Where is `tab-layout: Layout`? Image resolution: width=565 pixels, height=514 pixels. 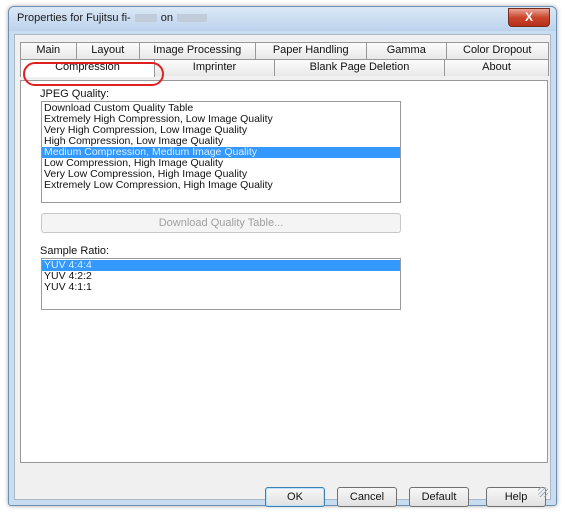
tab-layout: Layout is located at coordinates (107, 50).